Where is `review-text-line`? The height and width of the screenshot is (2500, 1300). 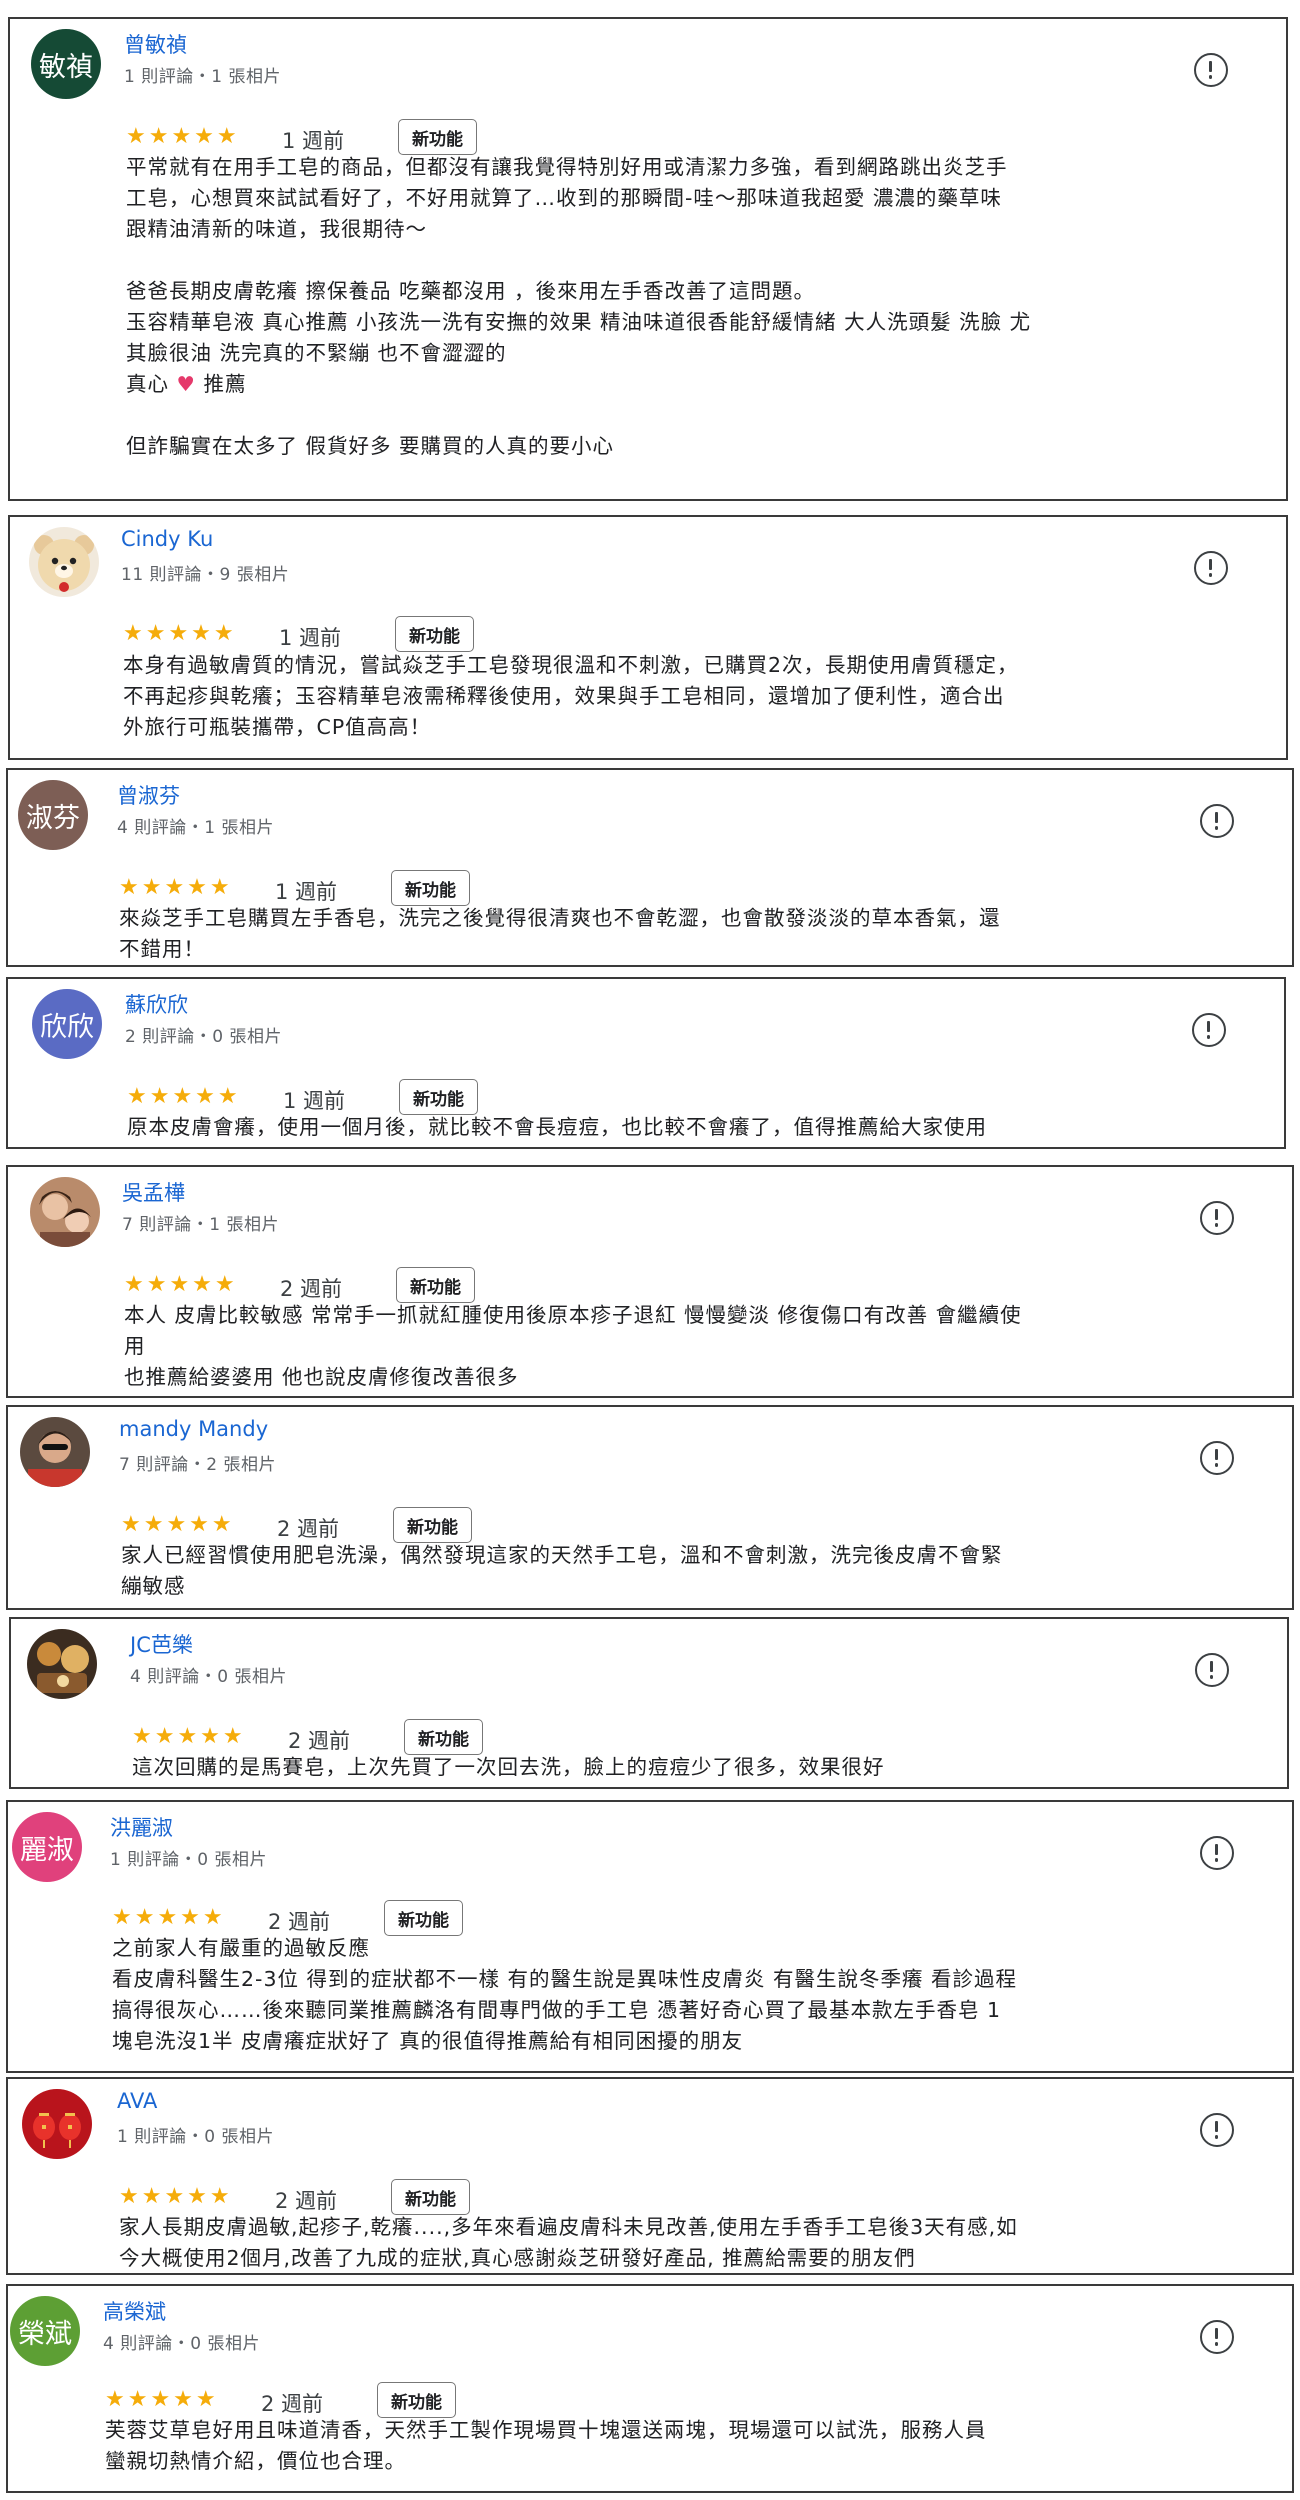
review-text-line is located at coordinates (578, 415).